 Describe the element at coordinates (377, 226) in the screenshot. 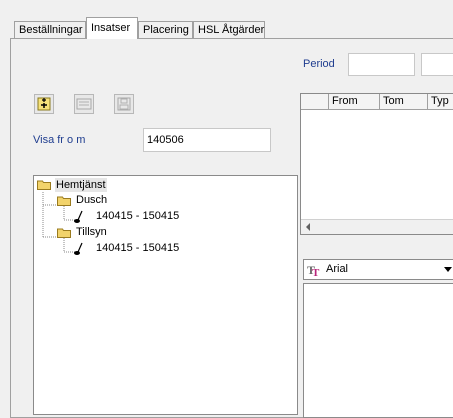

I see `grid-horizontal-scrollbar` at that location.